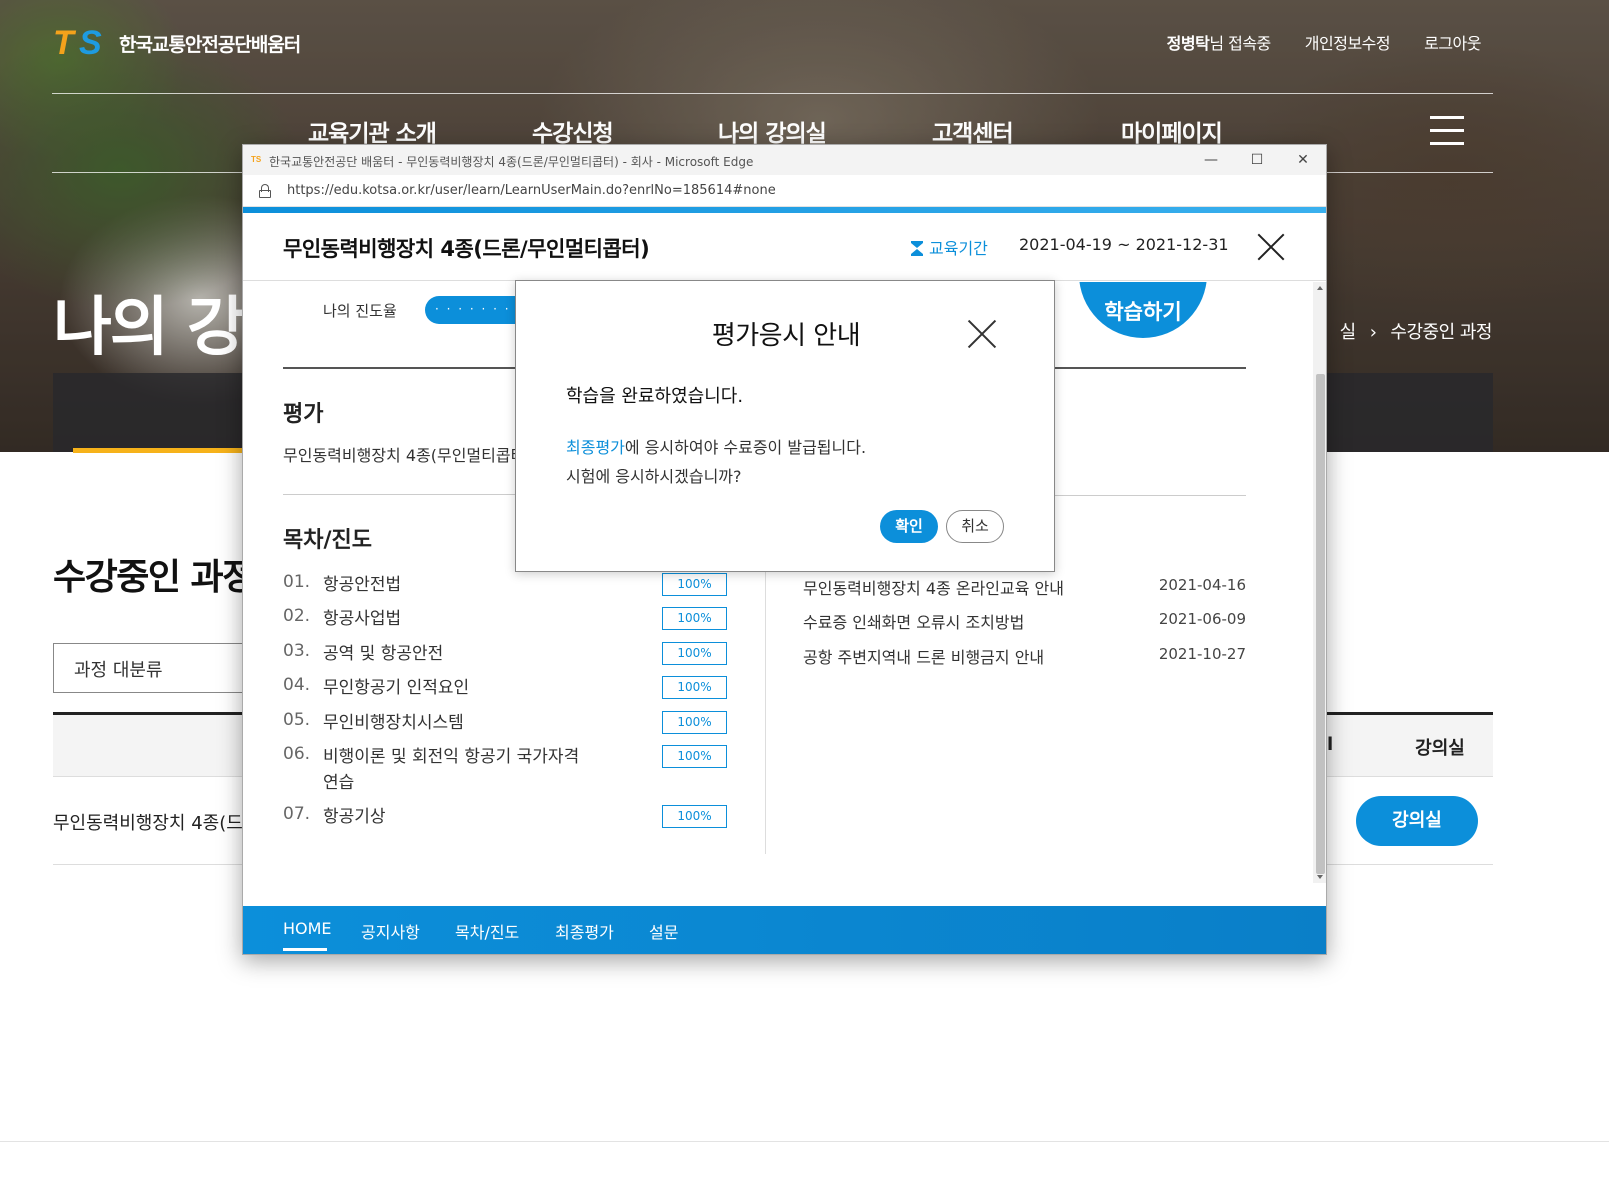 The image size is (1609, 1184). Describe the element at coordinates (573, 131) in the screenshot. I see `gnb-item-enroll: 수강신청` at that location.